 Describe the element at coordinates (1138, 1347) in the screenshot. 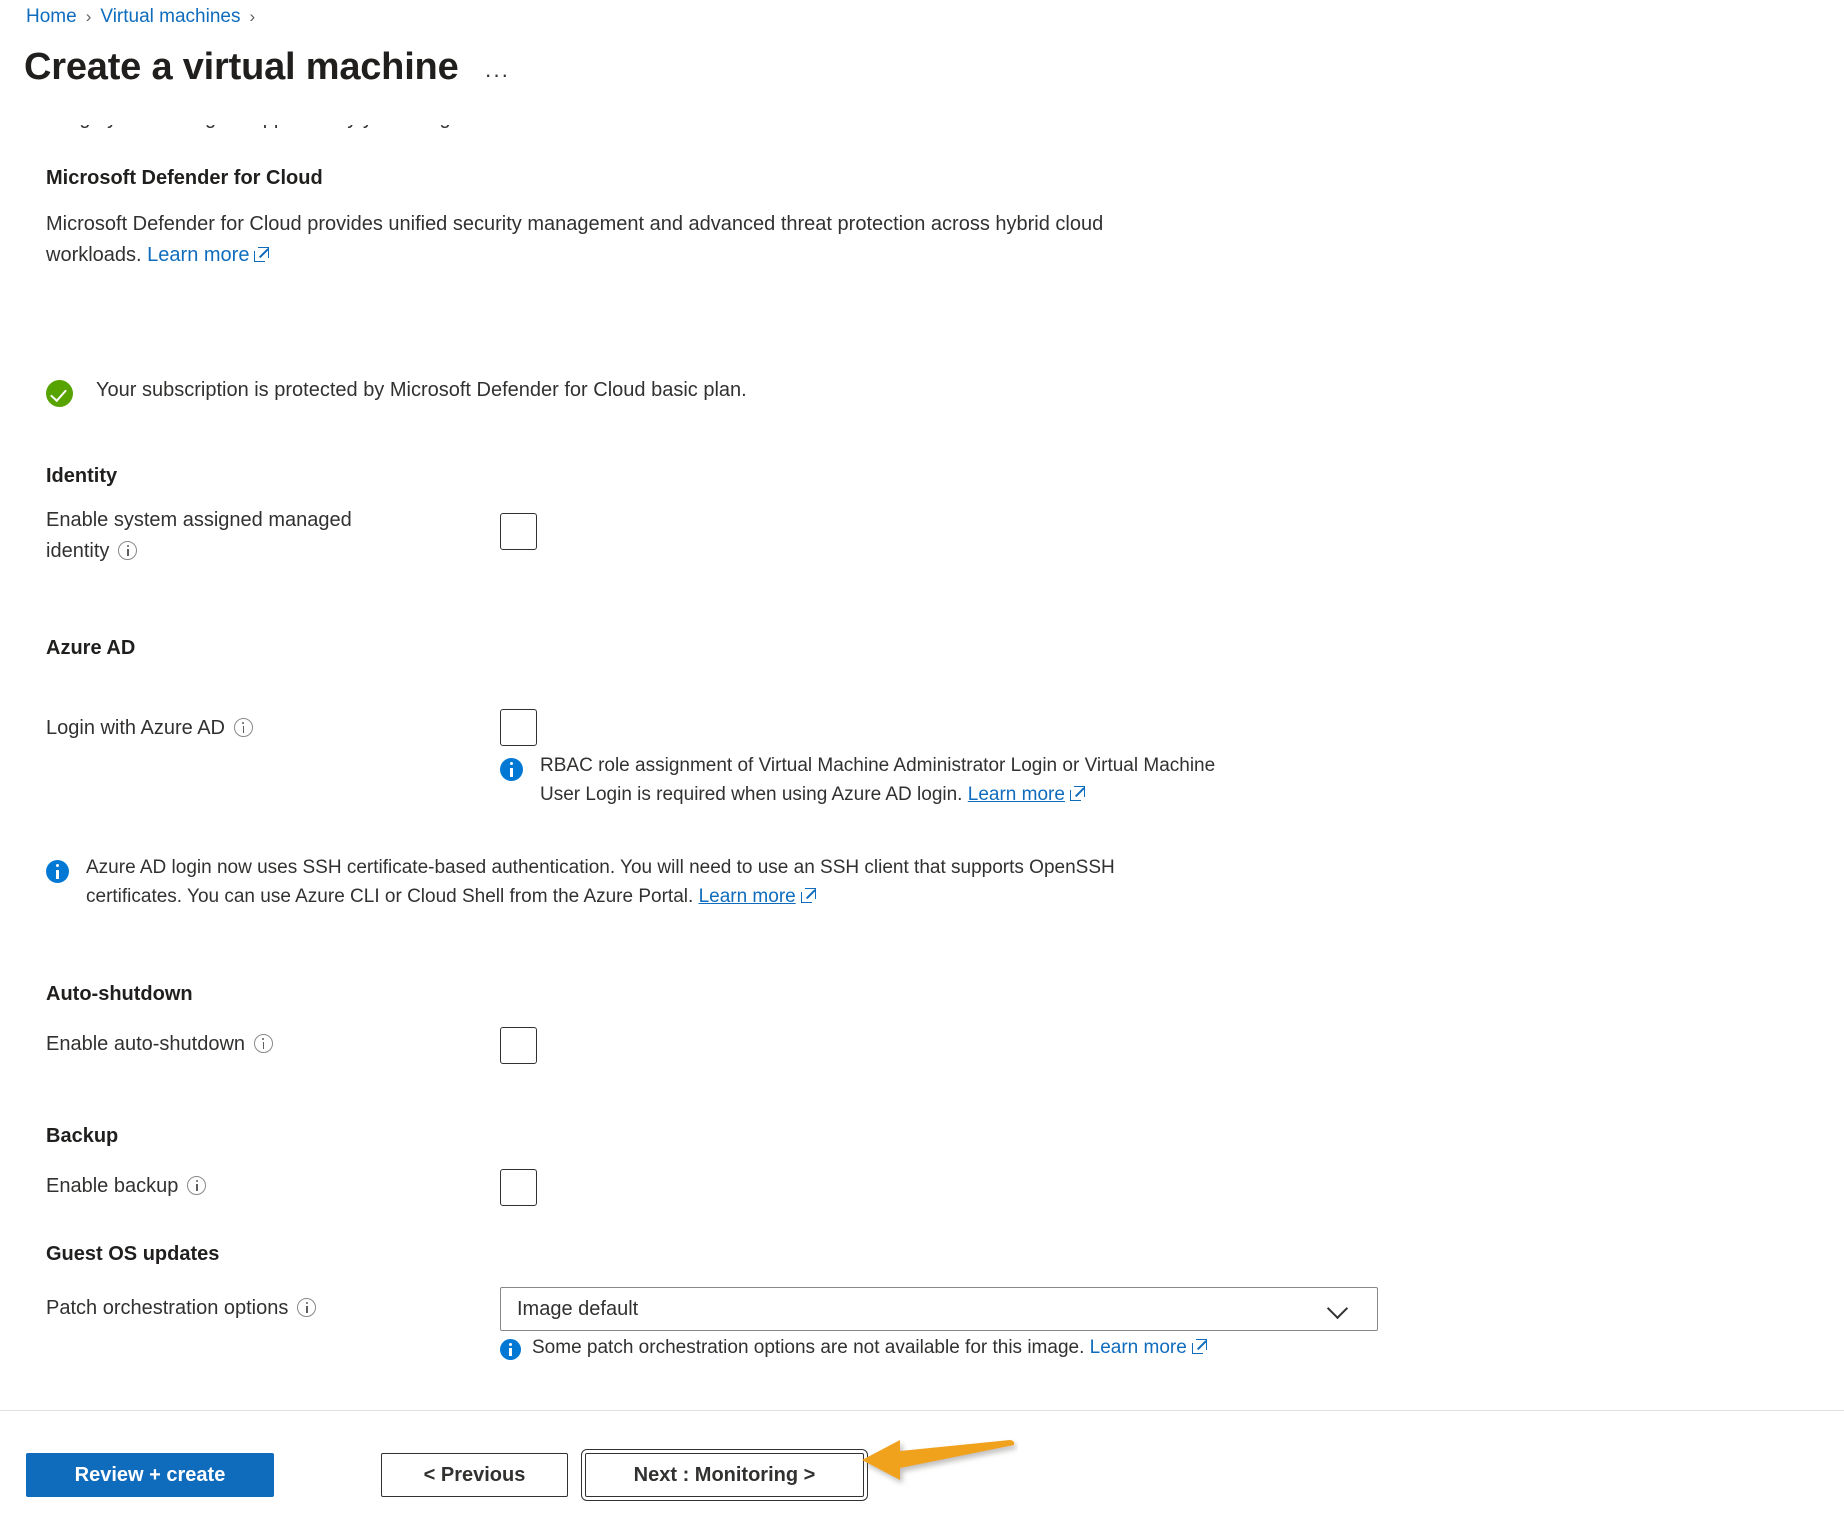

I see `patch-note-learn-more-link: Learn more` at that location.